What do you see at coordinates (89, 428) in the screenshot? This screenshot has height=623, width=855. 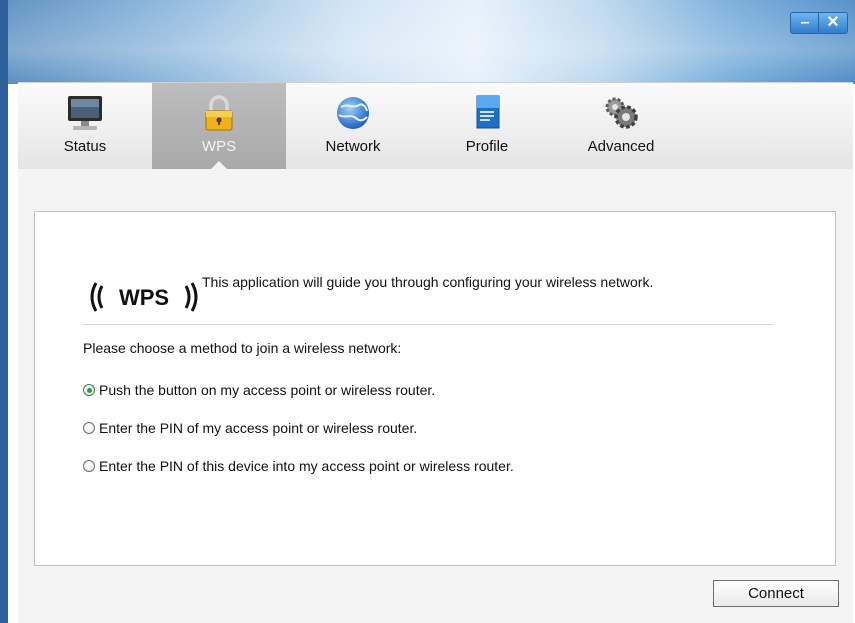 I see `radio-ap-pin` at bounding box center [89, 428].